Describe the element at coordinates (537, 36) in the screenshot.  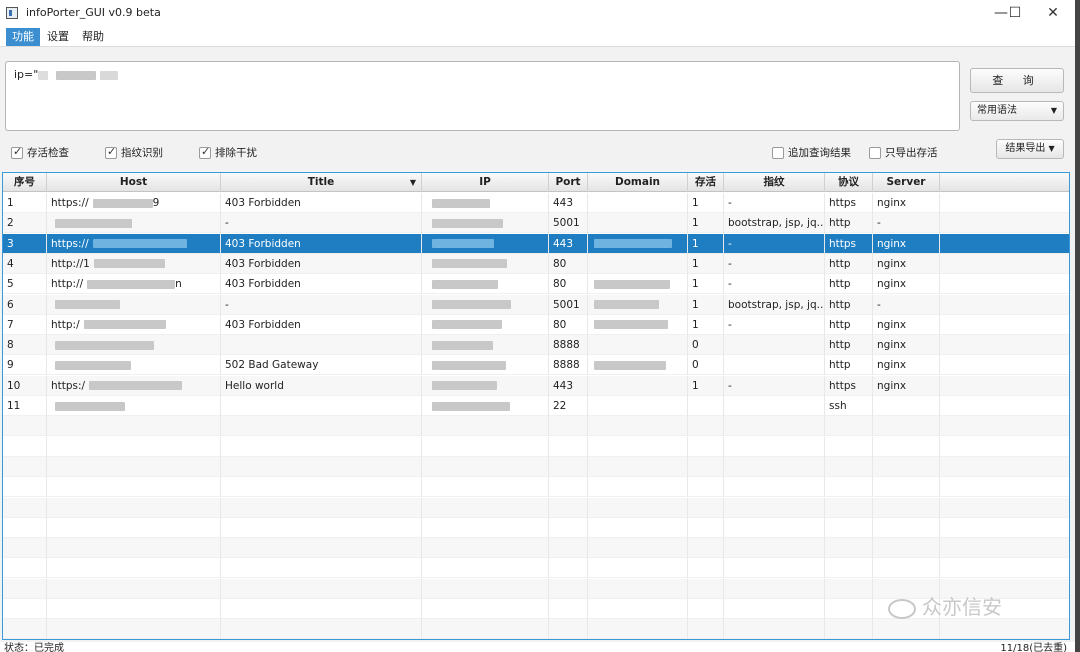
I see `menu-bar: 功能 设置 帮助` at that location.